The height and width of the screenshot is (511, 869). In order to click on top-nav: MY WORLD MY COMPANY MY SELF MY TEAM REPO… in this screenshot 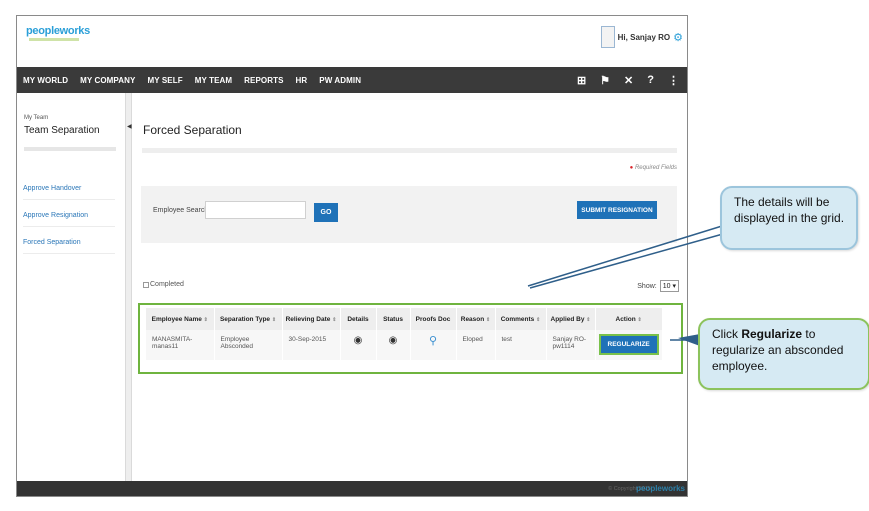, I will do `click(352, 80)`.